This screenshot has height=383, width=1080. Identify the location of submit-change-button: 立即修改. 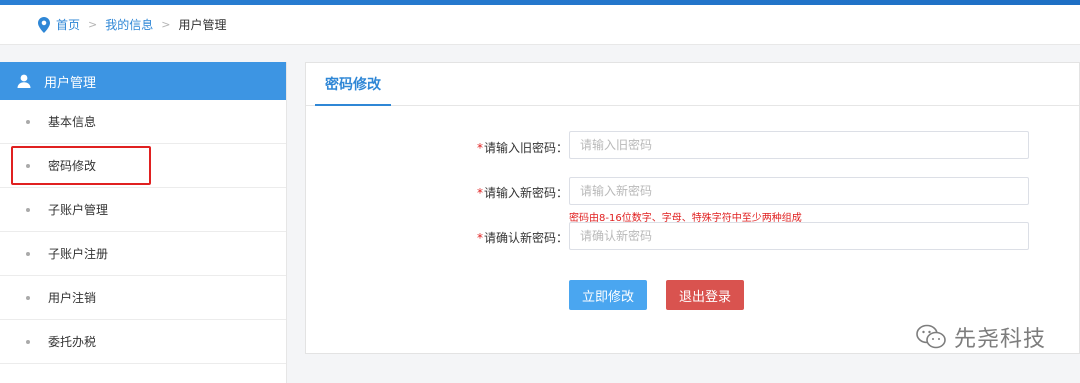
(608, 295).